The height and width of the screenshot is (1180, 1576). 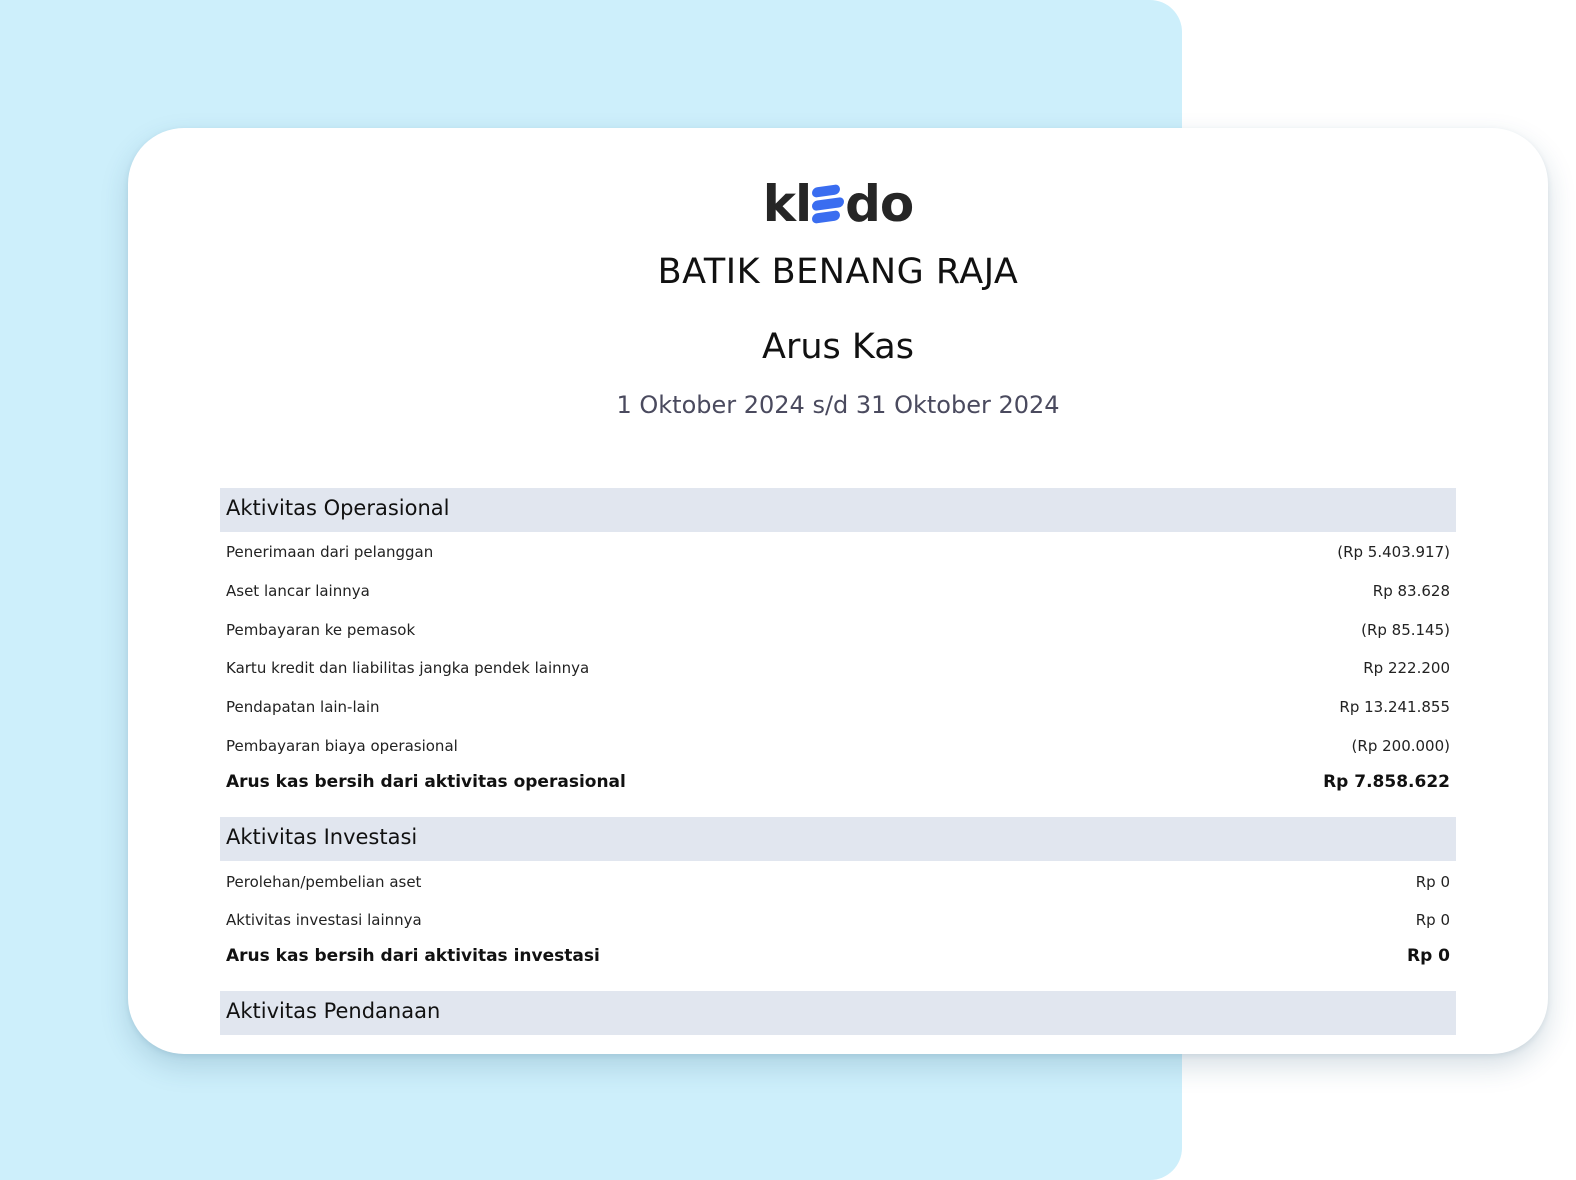 I want to click on table-row: Penerimaan dari pelanggan (Rp 5.403.917), so click(x=838, y=552).